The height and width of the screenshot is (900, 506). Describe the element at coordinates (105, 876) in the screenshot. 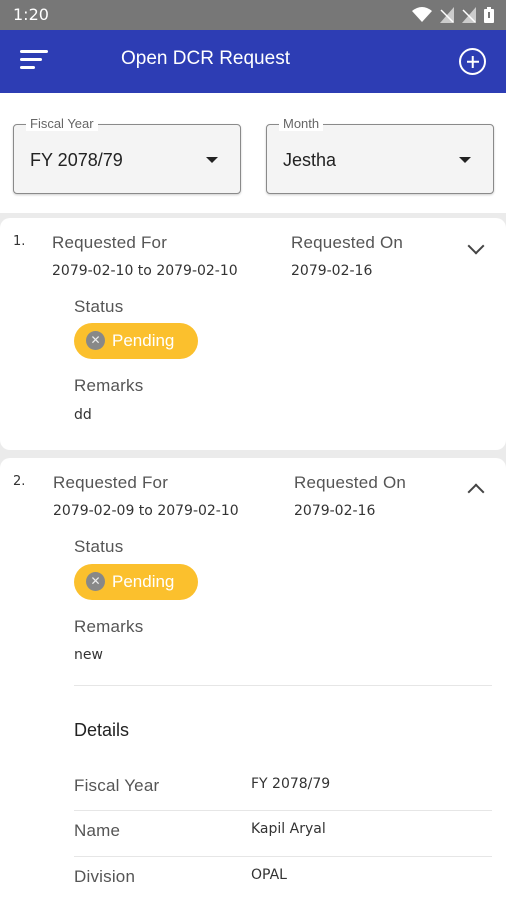

I see `detail-division-label: Division` at that location.